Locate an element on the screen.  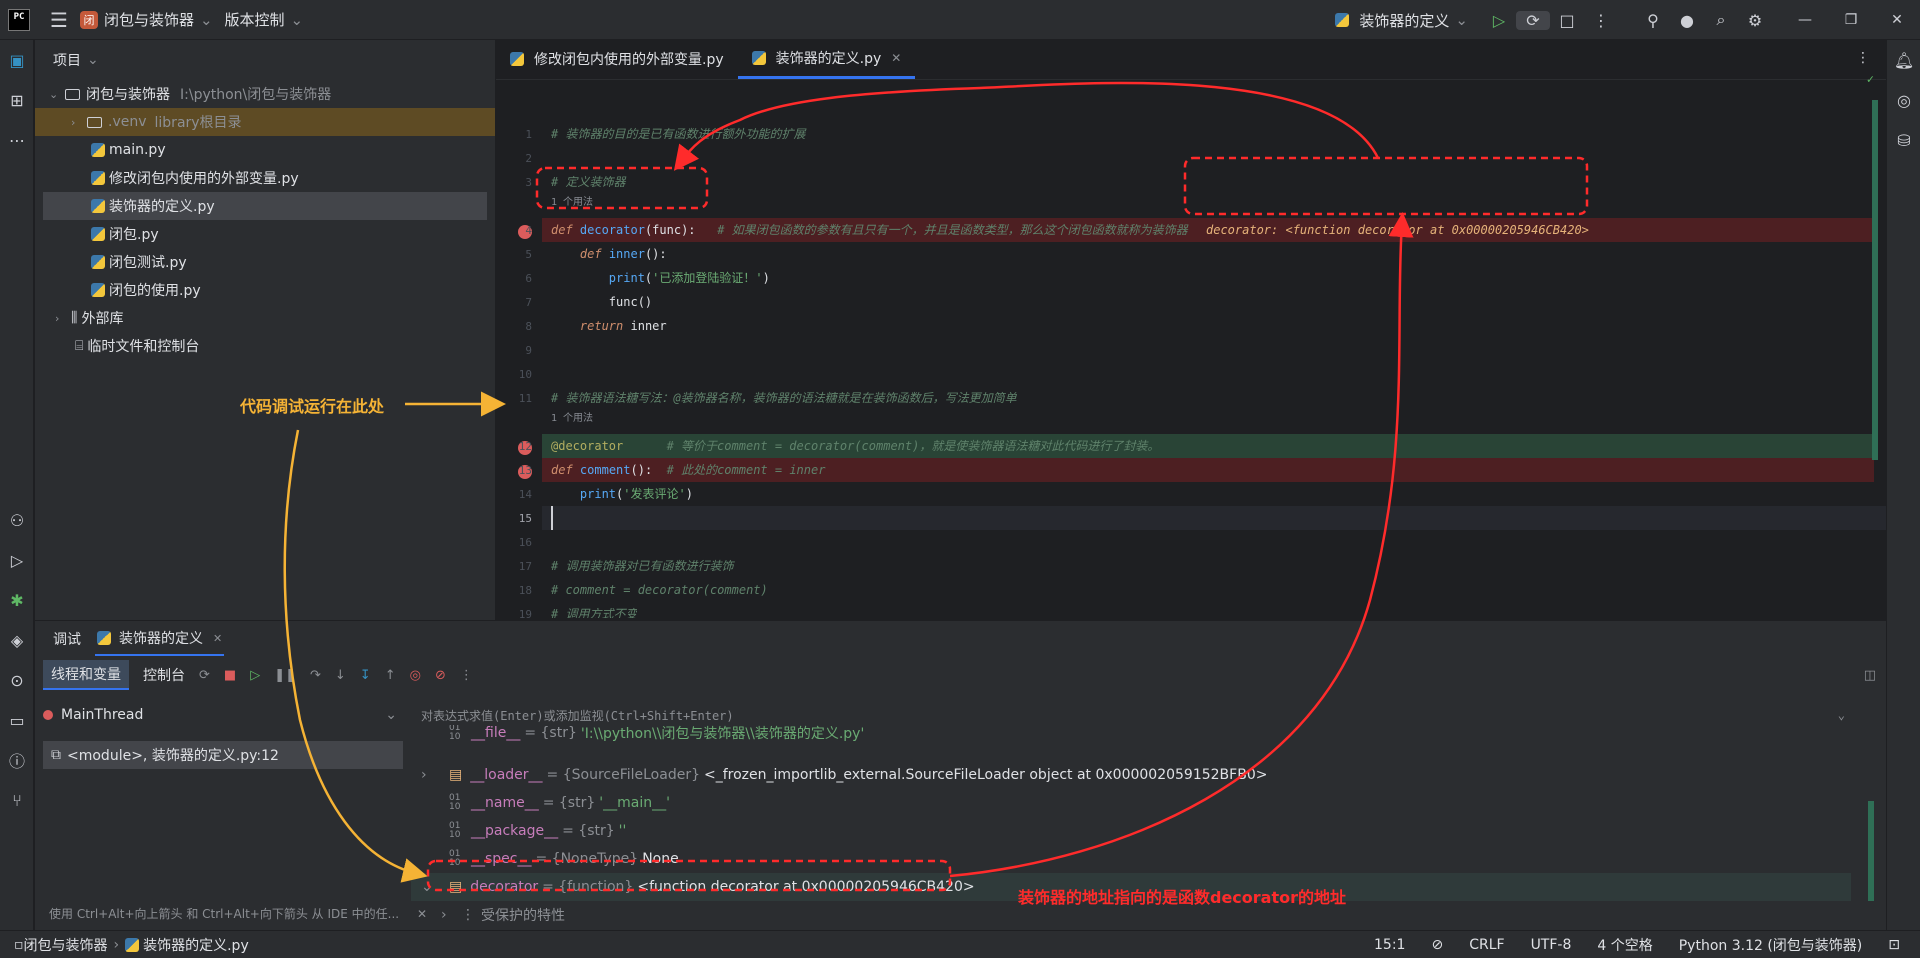
mute-breakpoints-icon: ⊘ is located at coordinates (440, 675).